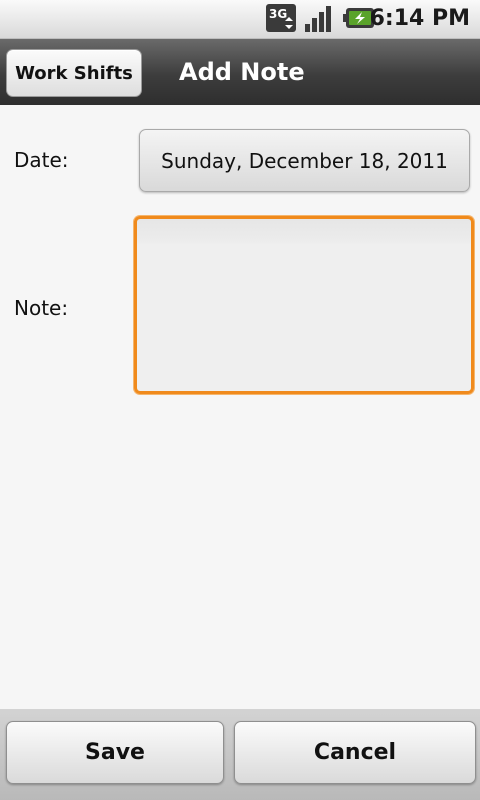  I want to click on status-bar: 3G 6:14 PM, so click(240, 19).